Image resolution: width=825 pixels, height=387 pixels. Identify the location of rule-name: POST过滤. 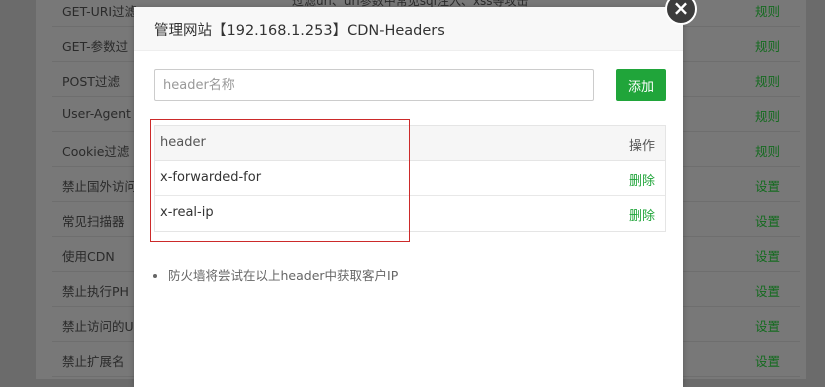
(91, 81).